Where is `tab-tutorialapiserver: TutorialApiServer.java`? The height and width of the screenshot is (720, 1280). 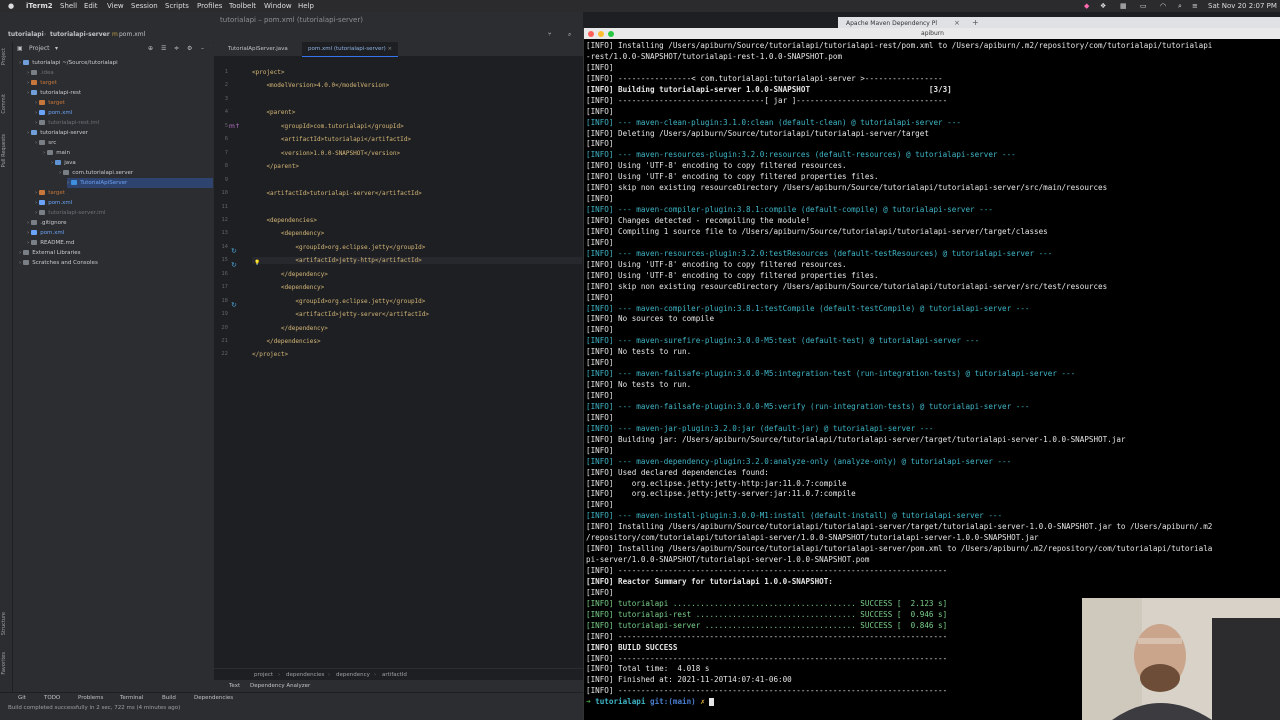 tab-tutorialapiserver: TutorialApiServer.java is located at coordinates (258, 49).